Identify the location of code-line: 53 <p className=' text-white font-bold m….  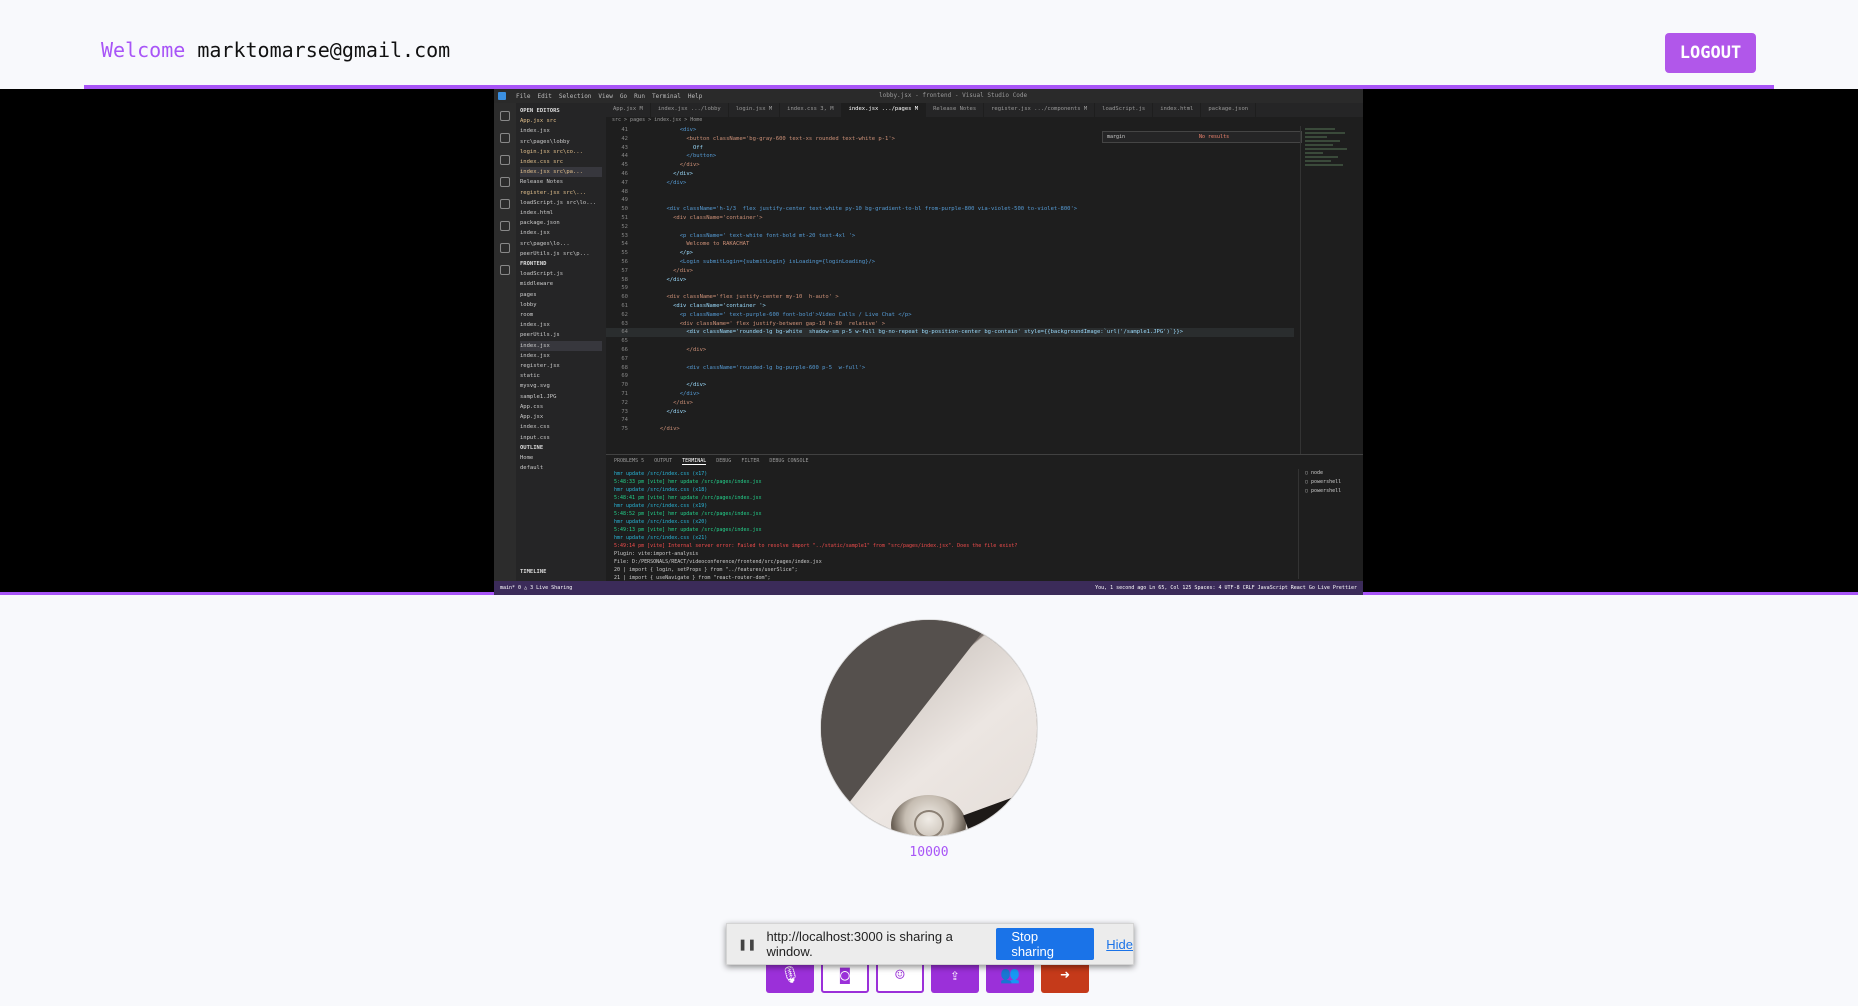
(950, 236).